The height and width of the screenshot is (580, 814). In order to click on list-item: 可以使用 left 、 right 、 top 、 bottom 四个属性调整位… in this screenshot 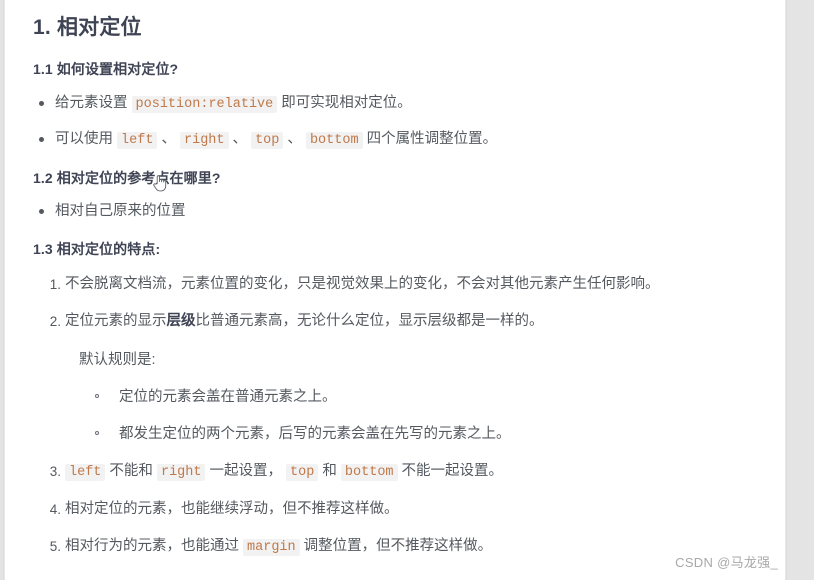, I will do `click(398, 140)`.